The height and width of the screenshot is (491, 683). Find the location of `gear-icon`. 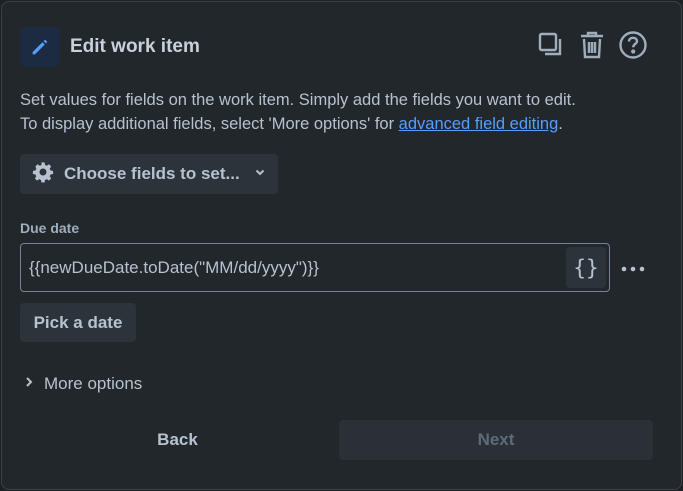

gear-icon is located at coordinates (43, 174).